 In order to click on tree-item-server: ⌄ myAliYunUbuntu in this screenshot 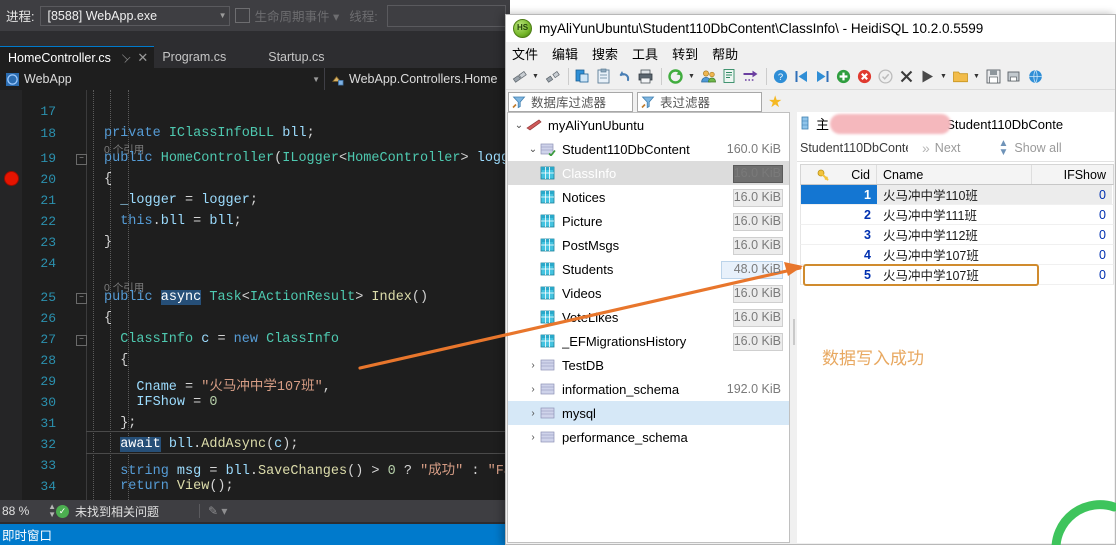, I will do `click(648, 125)`.